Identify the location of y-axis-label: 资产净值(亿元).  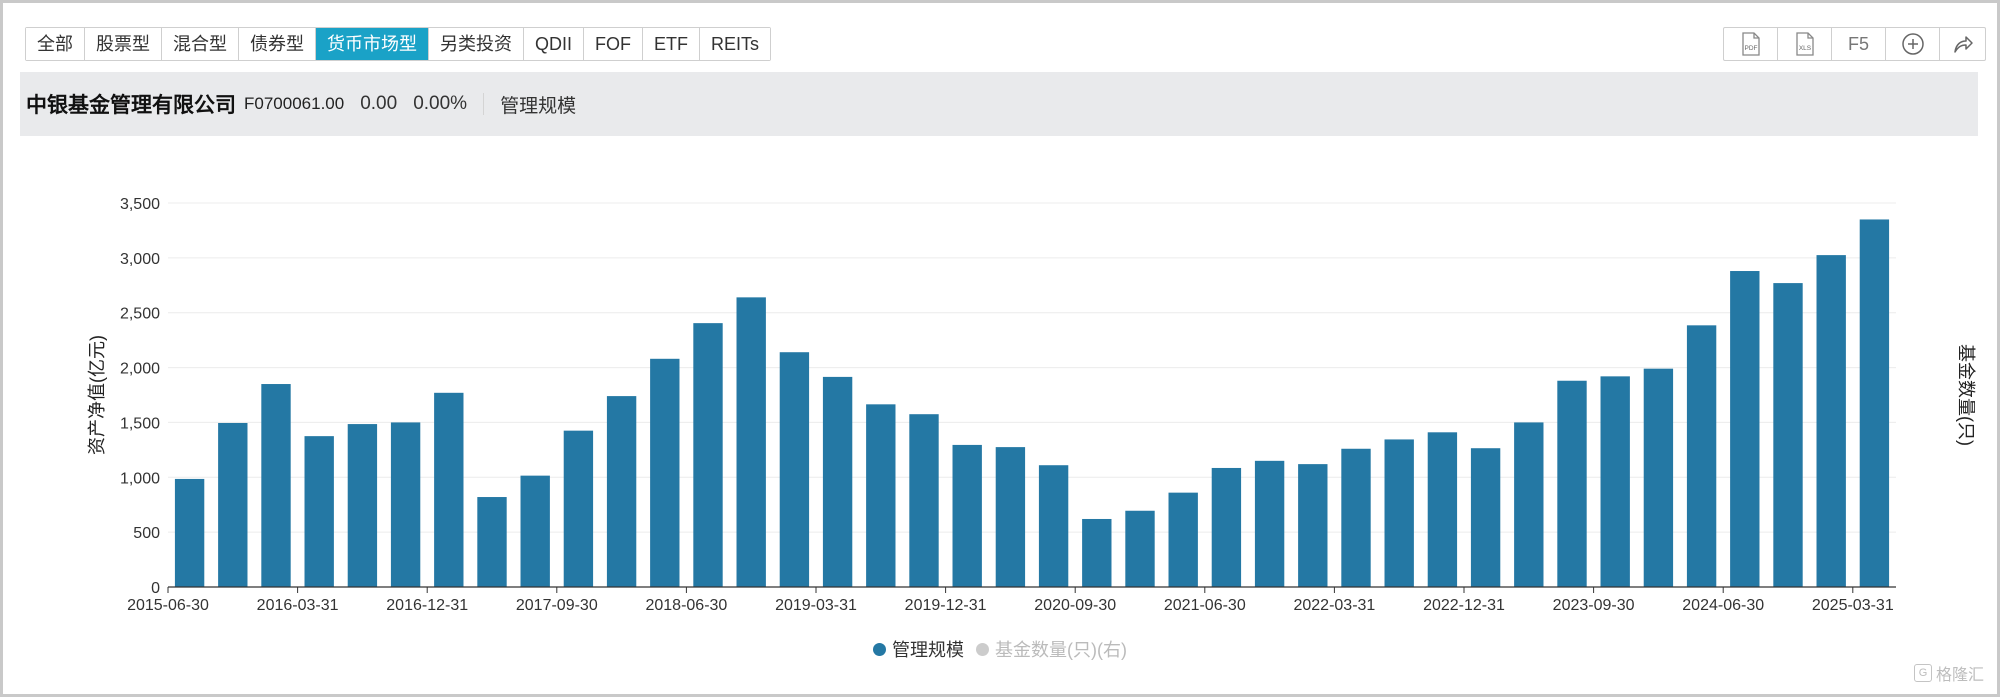
(97, 395).